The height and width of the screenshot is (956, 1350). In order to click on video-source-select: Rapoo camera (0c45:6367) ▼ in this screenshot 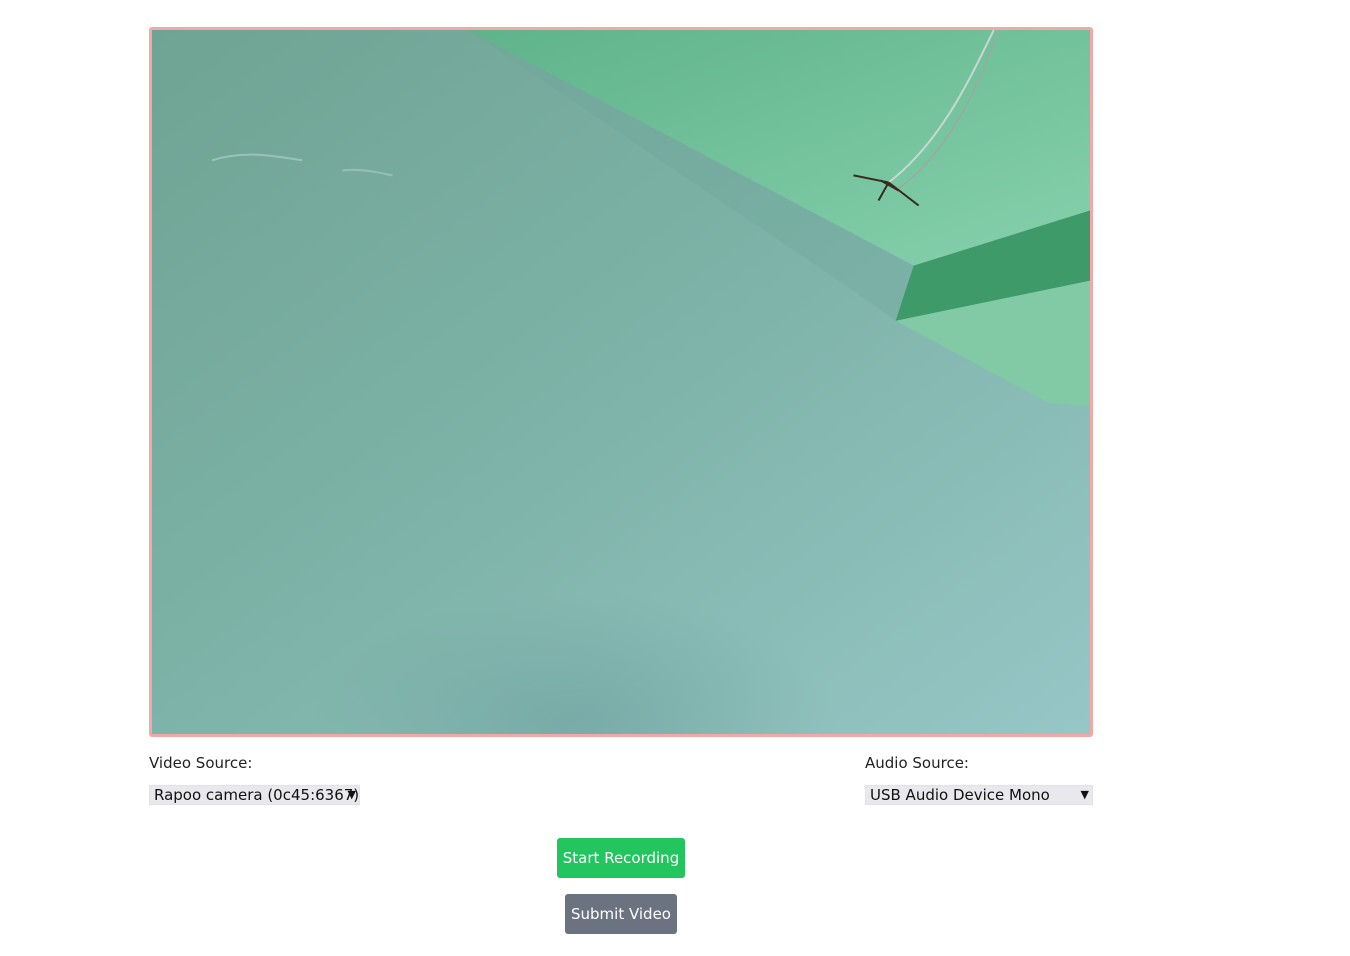, I will do `click(254, 795)`.